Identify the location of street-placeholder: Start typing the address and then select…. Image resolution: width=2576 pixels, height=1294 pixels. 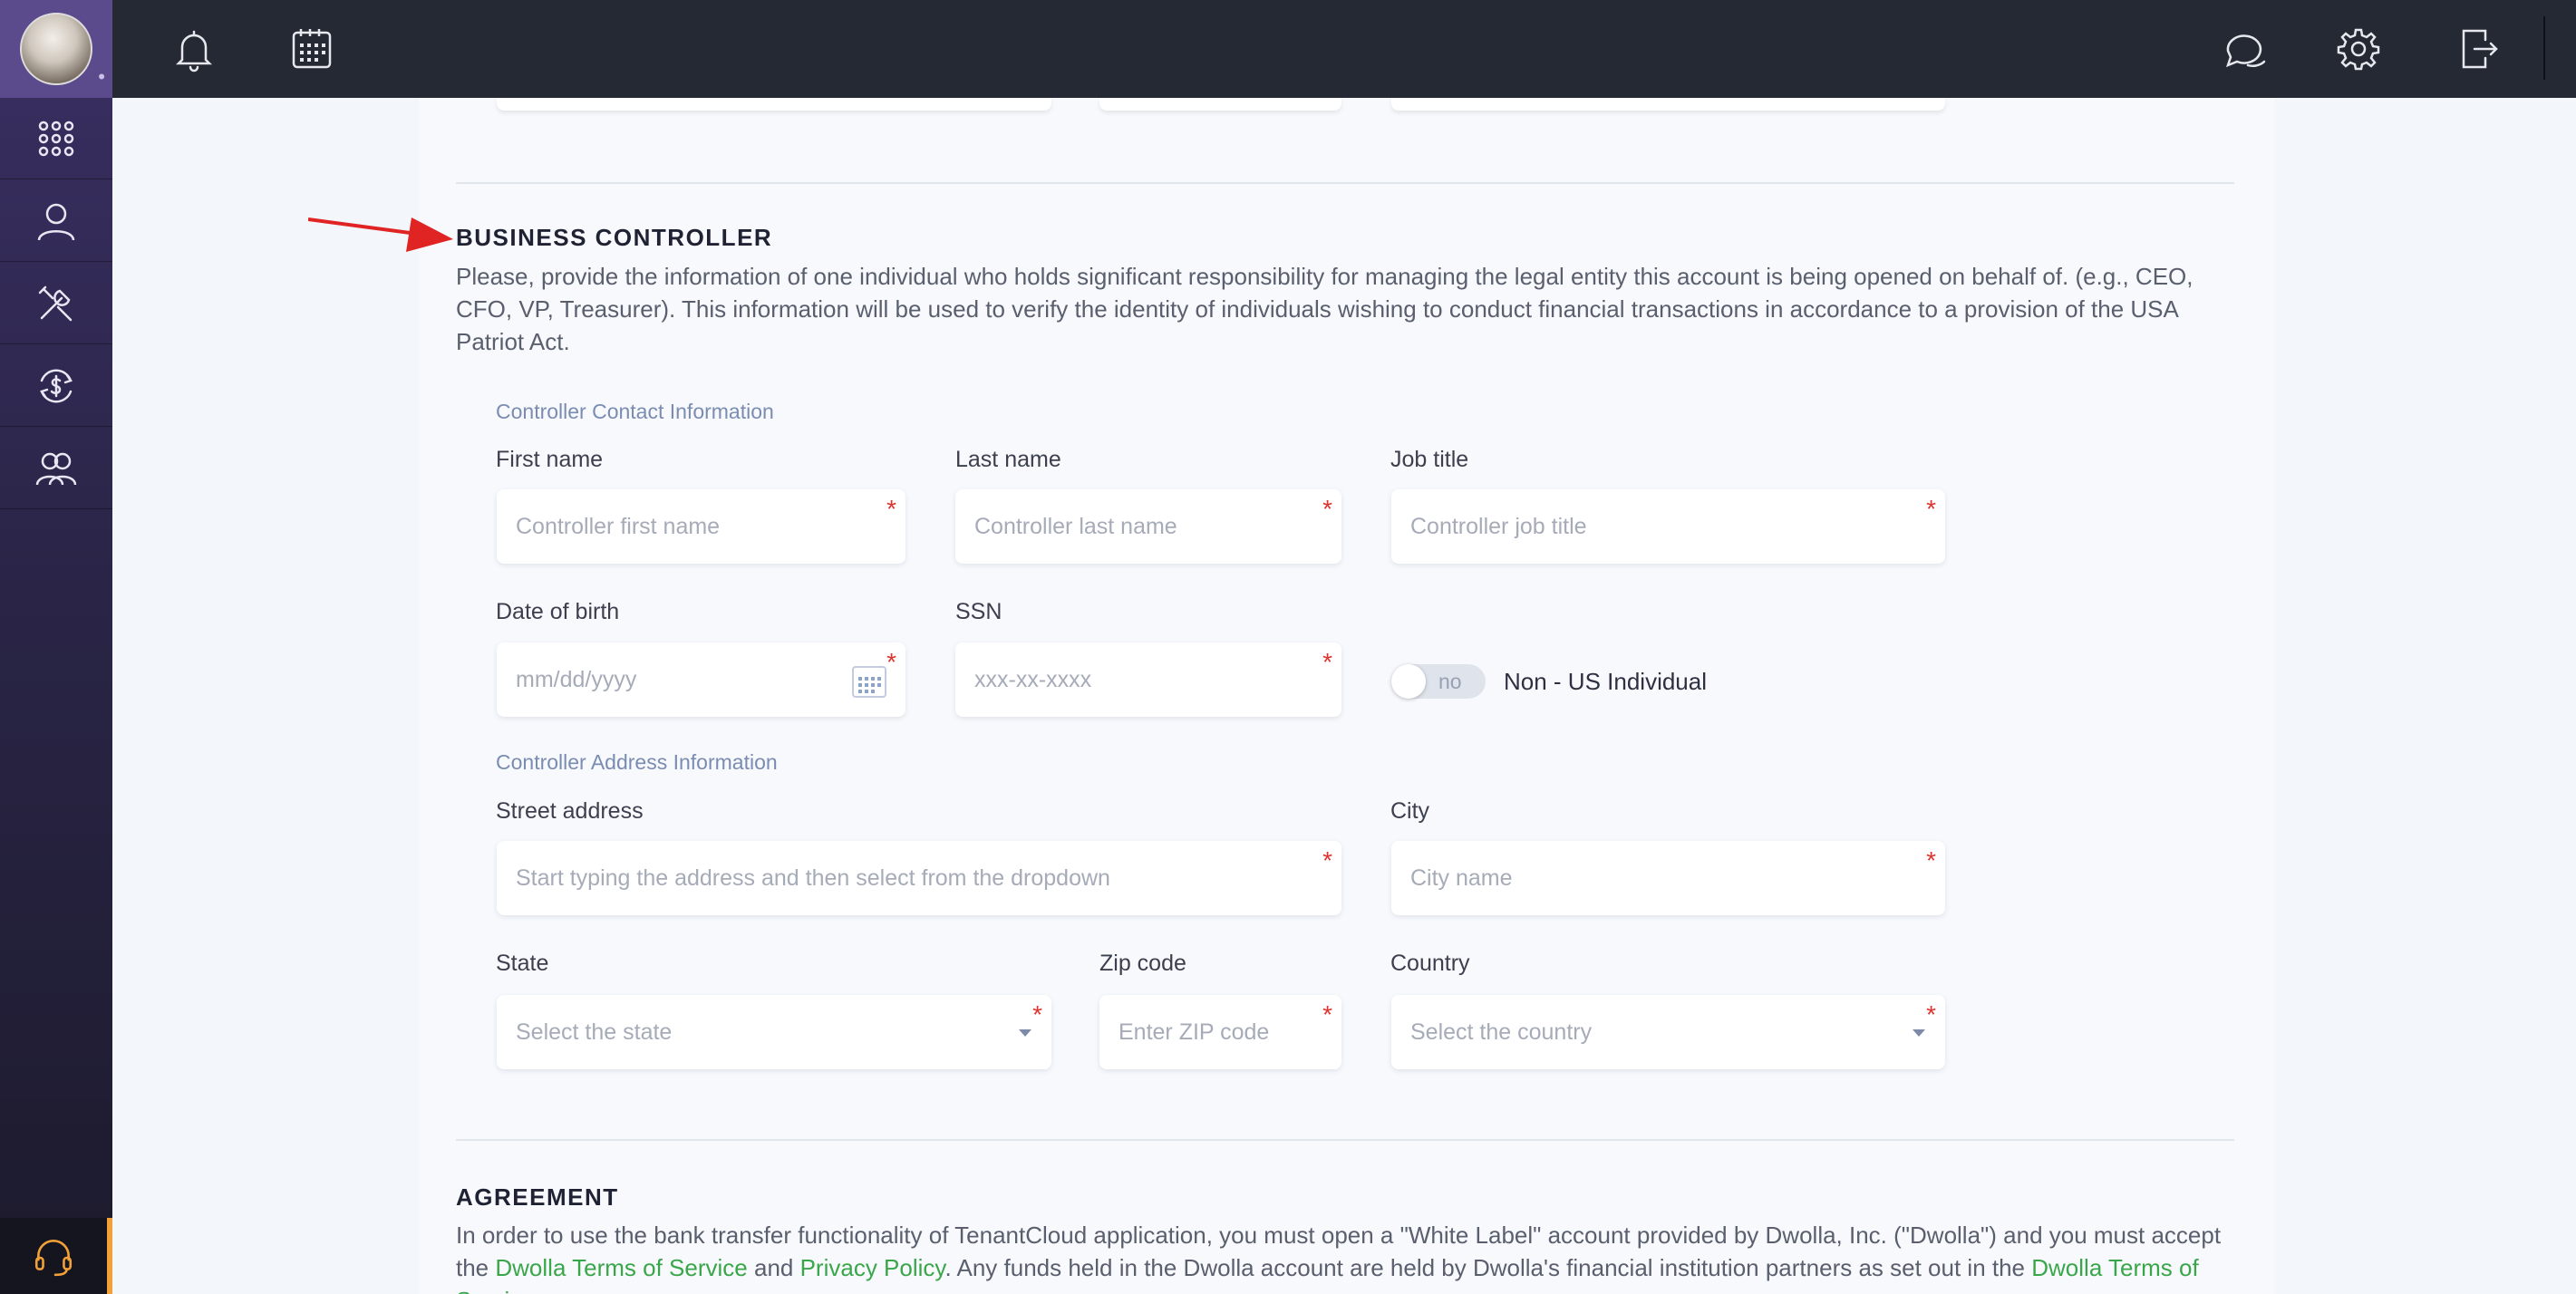
(813, 878).